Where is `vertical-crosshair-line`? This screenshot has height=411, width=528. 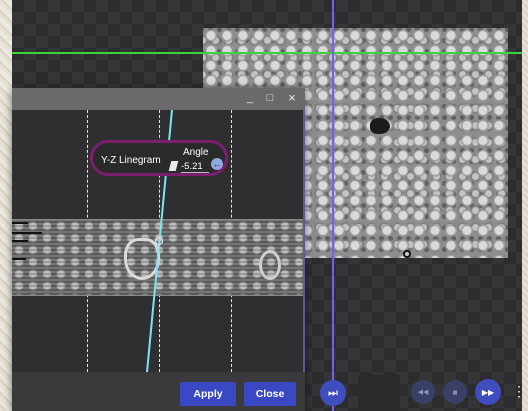
vertical-crosshair-line is located at coordinates (333, 205).